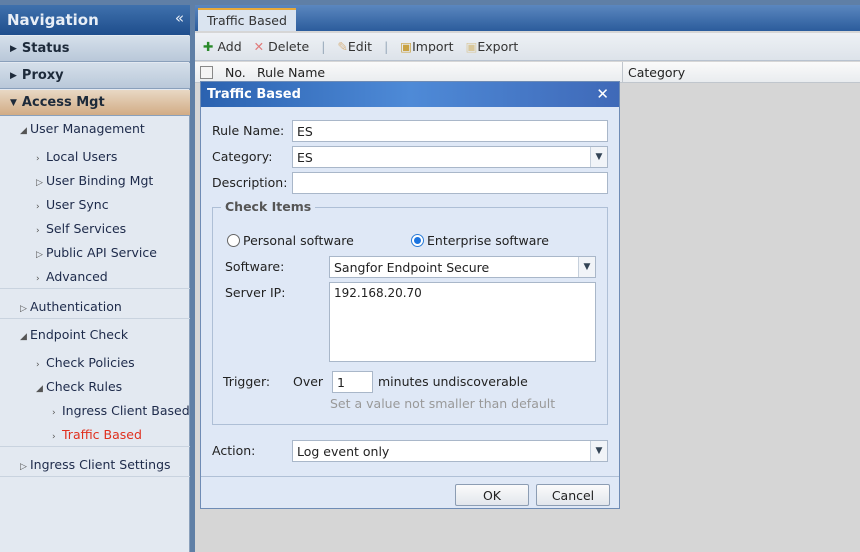 The height and width of the screenshot is (552, 860). I want to click on trigger-minutes-input: 1, so click(352, 382).